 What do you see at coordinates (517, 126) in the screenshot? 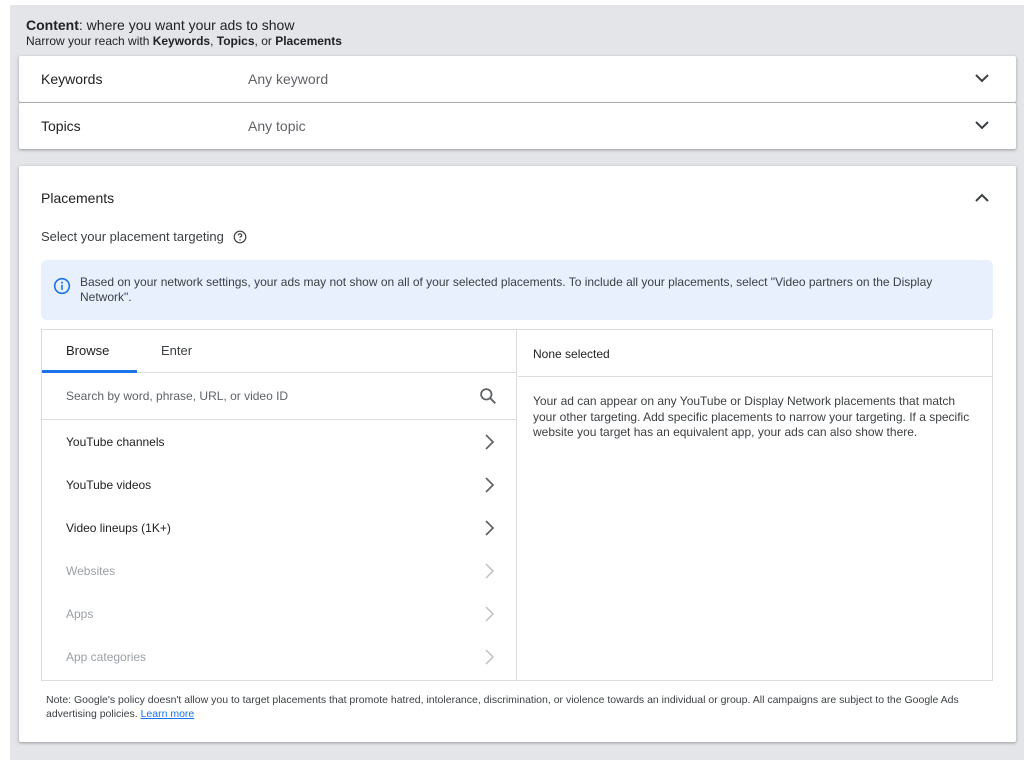
I see `topics-row: Topics Any topic` at bounding box center [517, 126].